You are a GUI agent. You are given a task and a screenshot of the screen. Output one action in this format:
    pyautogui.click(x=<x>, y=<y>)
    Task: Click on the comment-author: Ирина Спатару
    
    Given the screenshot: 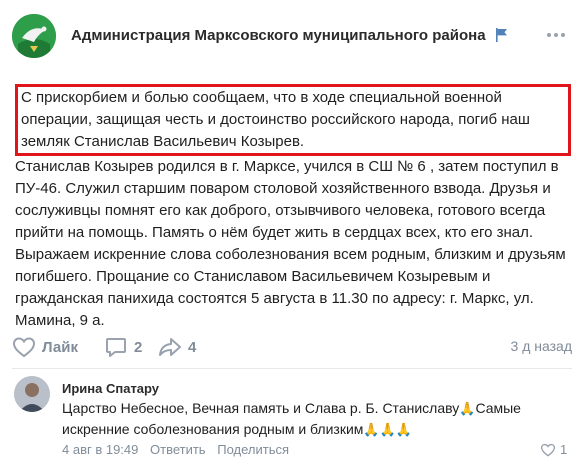 What is the action you would take?
    pyautogui.click(x=110, y=388)
    